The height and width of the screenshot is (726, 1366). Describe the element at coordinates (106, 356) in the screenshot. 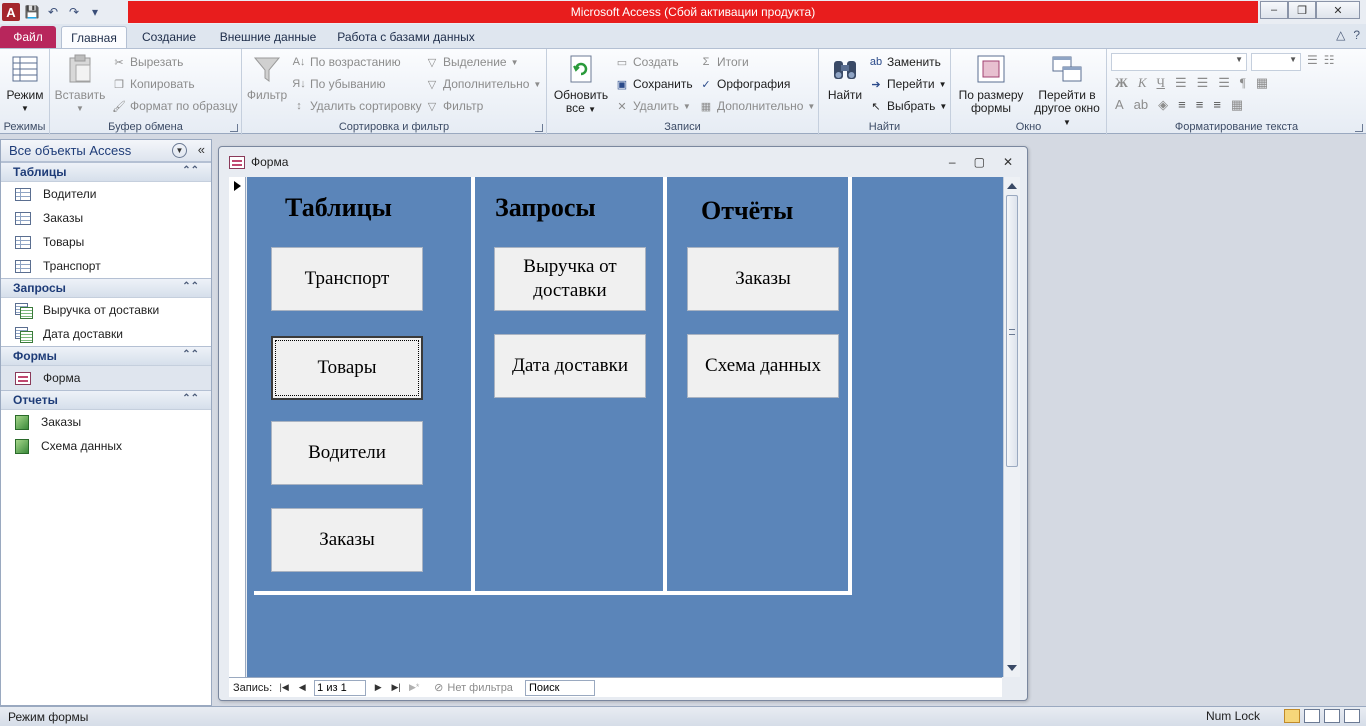

I see `nav-section-header-forms: Формы ⌃⌃` at that location.